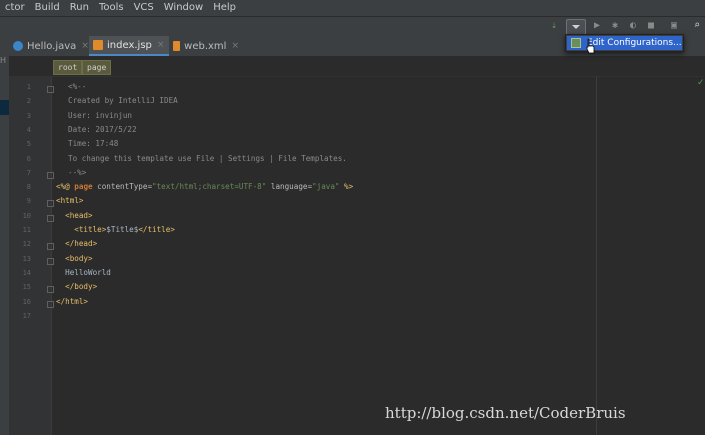 The image size is (705, 435). Describe the element at coordinates (65, 187) in the screenshot. I see `code-token: <%@` at that location.